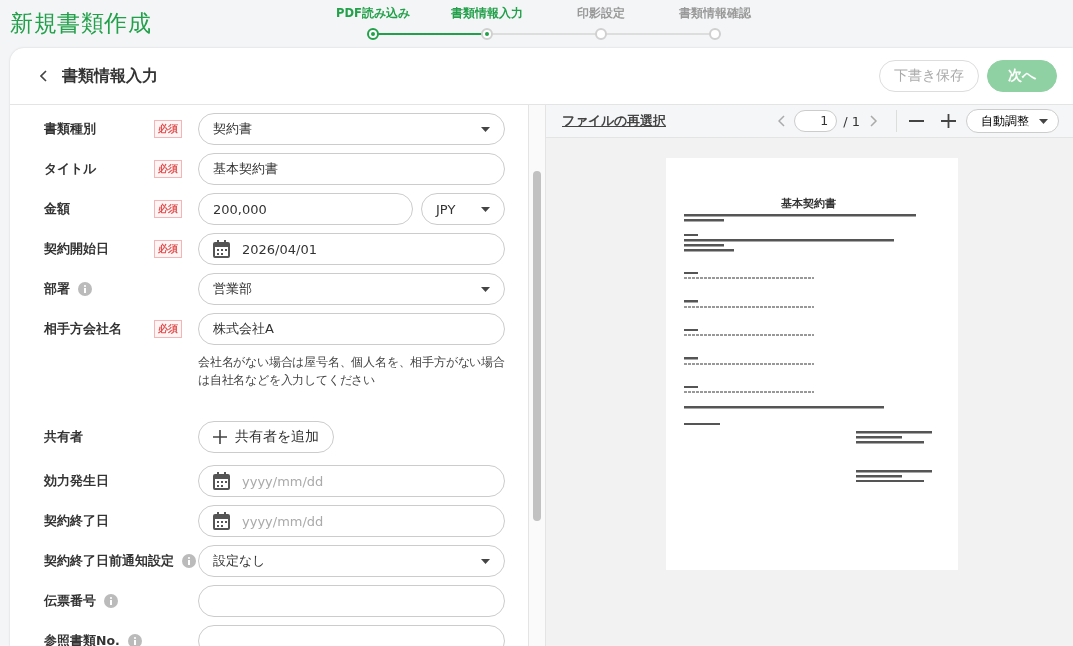 The height and width of the screenshot is (646, 1073). What do you see at coordinates (851, 121) in the screenshot?
I see `page-total: / 1` at bounding box center [851, 121].